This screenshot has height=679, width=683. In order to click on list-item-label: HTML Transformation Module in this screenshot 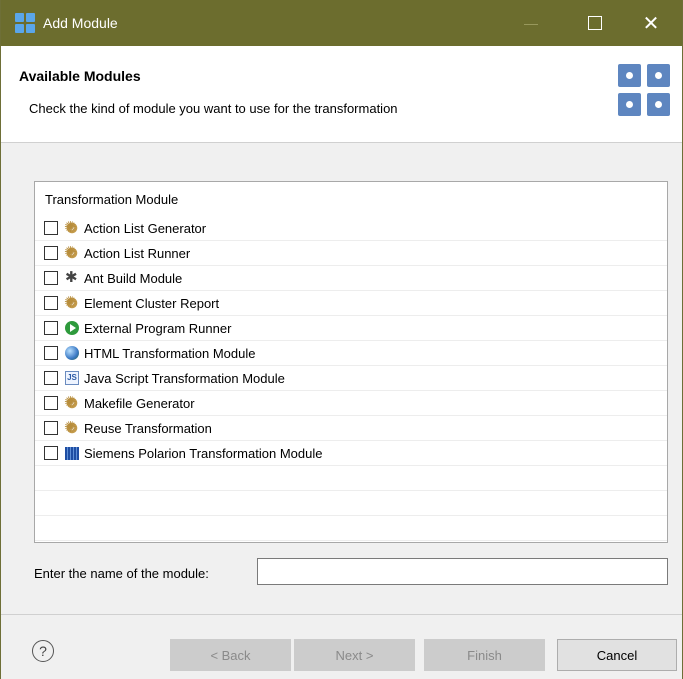, I will do `click(170, 353)`.